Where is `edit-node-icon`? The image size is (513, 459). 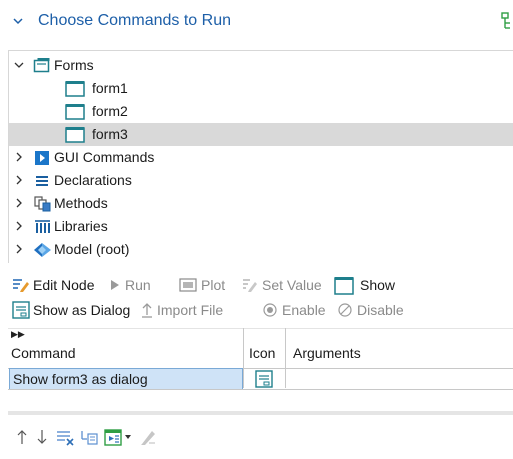
edit-node-icon is located at coordinates (21, 285).